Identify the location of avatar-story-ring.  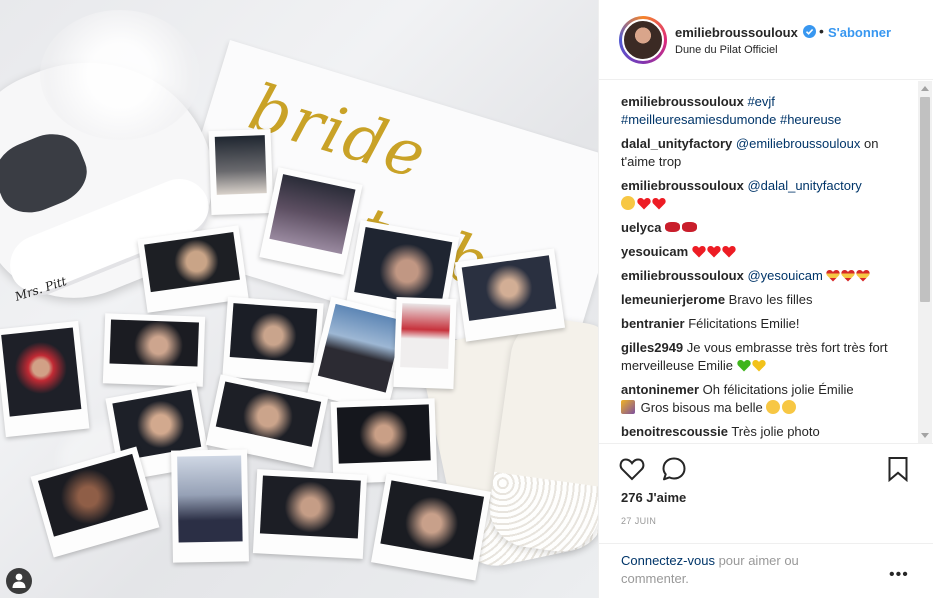
(643, 40).